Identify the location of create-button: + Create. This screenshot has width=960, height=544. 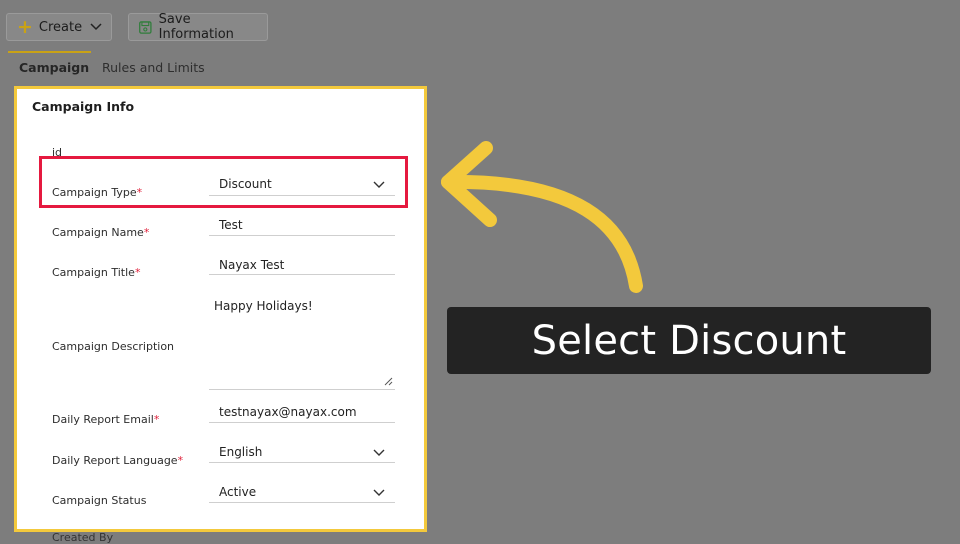
(59, 27).